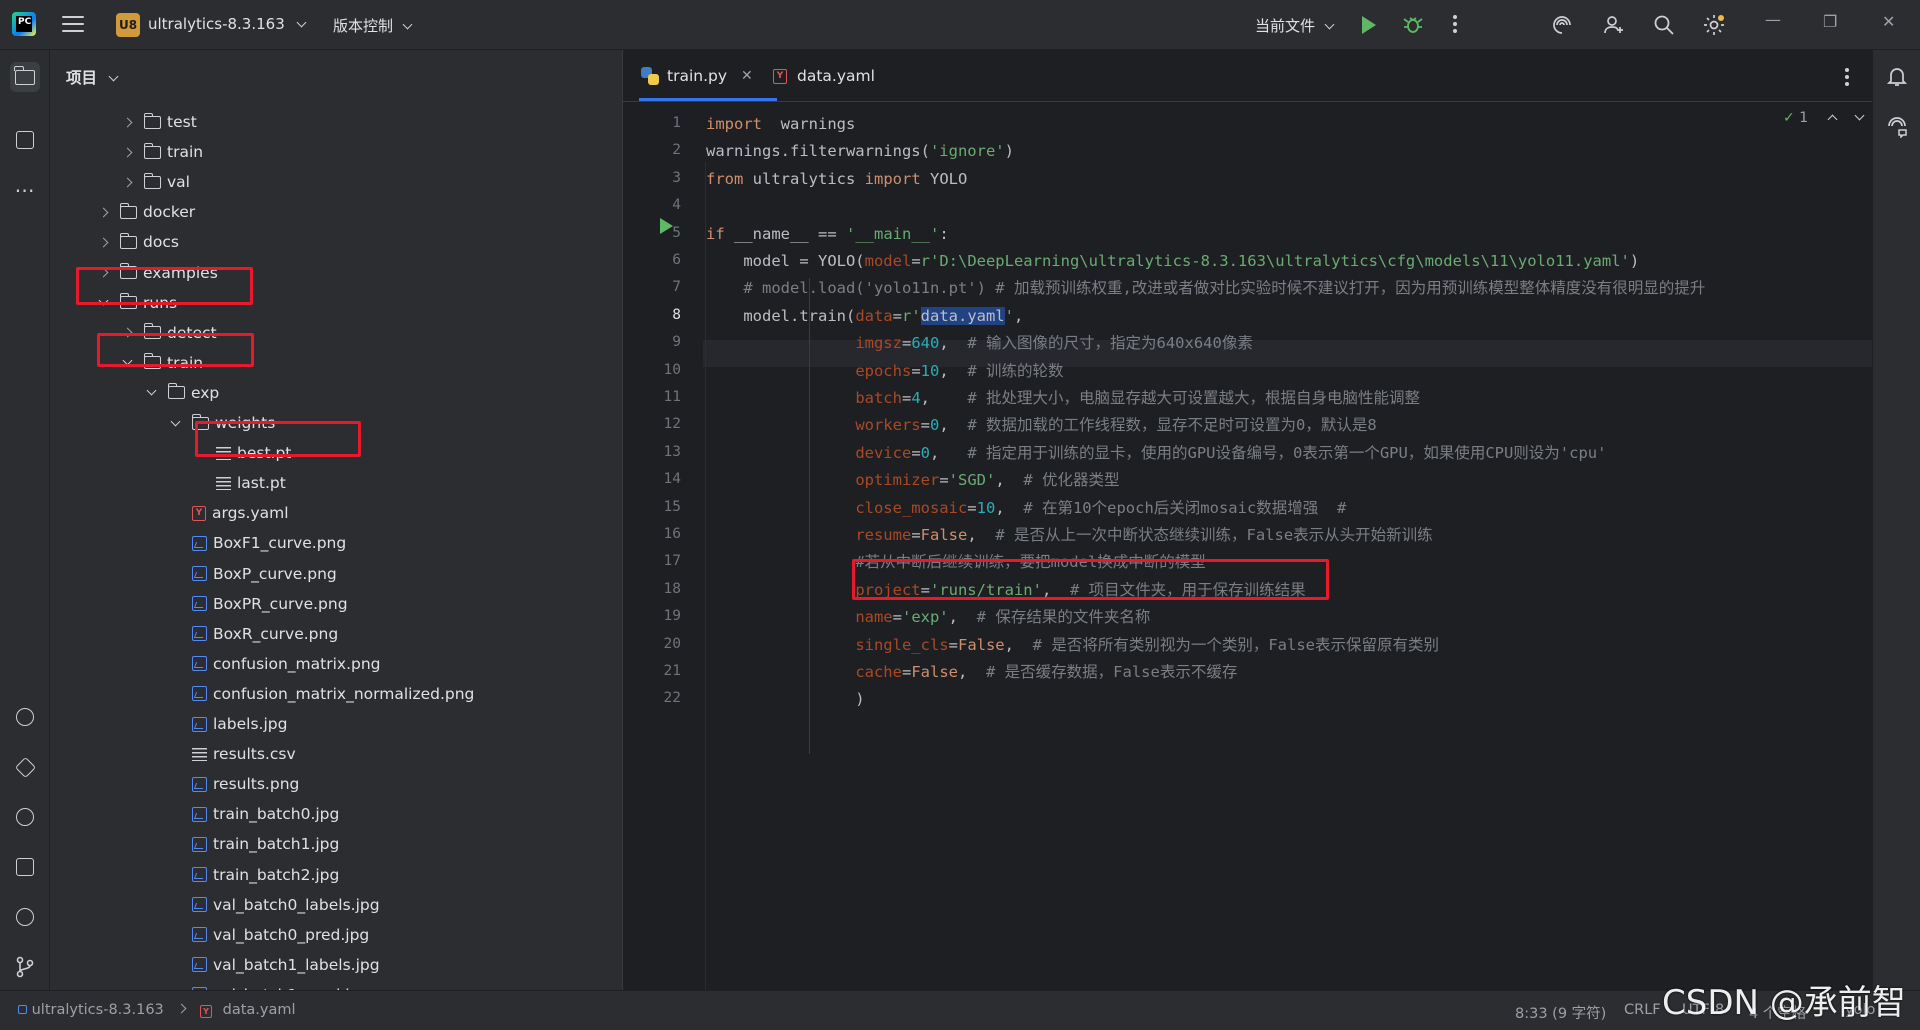 This screenshot has height=1030, width=1920. I want to click on code-line: #若从中断后继续训练，要把model换成中断的模型, so click(956, 562).